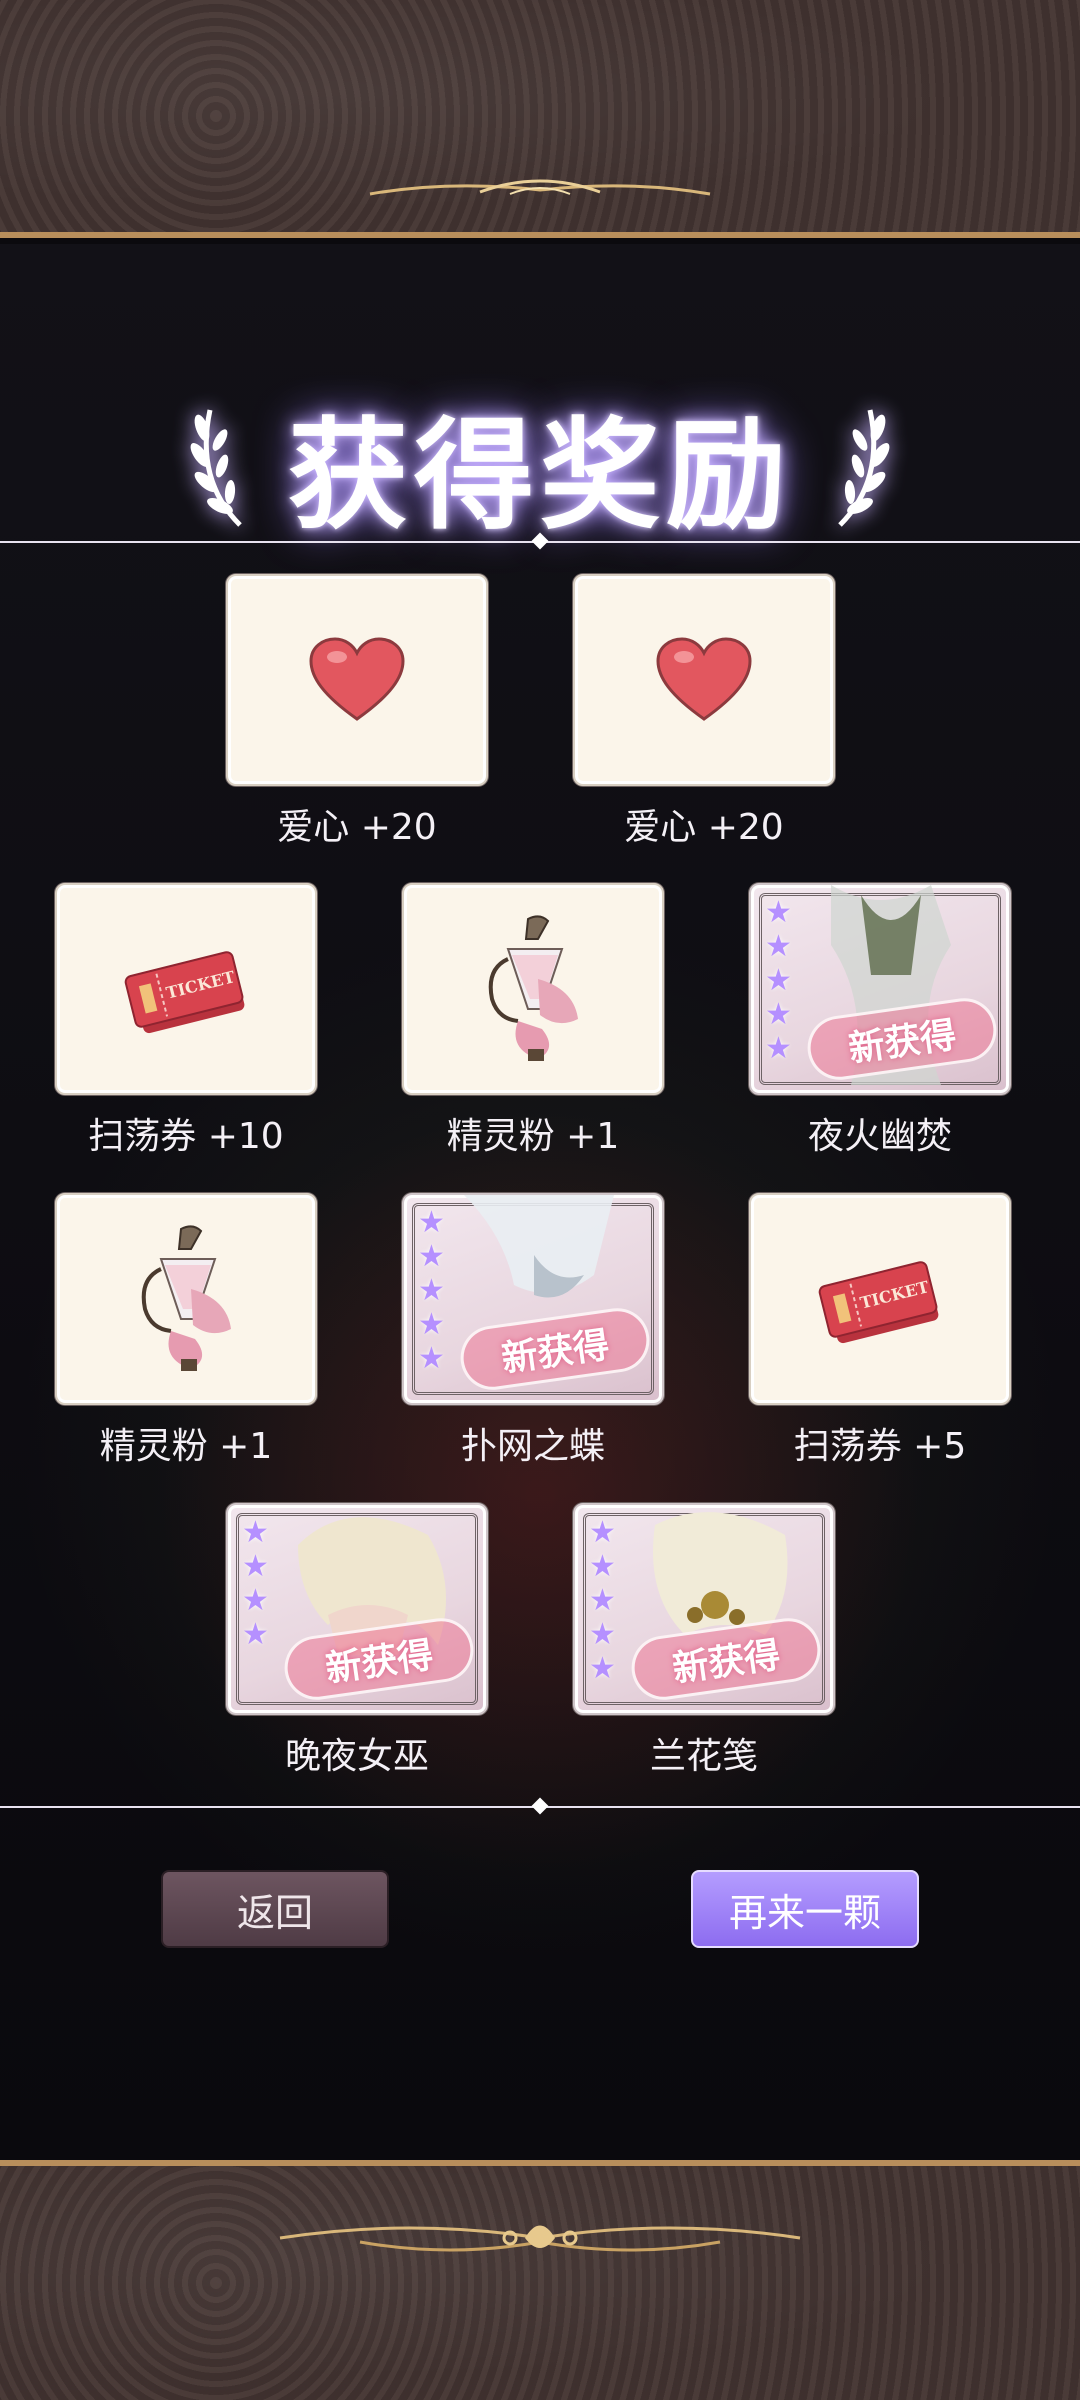 The height and width of the screenshot is (2400, 1080). I want to click on reward-card-new: ★ ★ ★ ★ 新获得, so click(357, 1609).